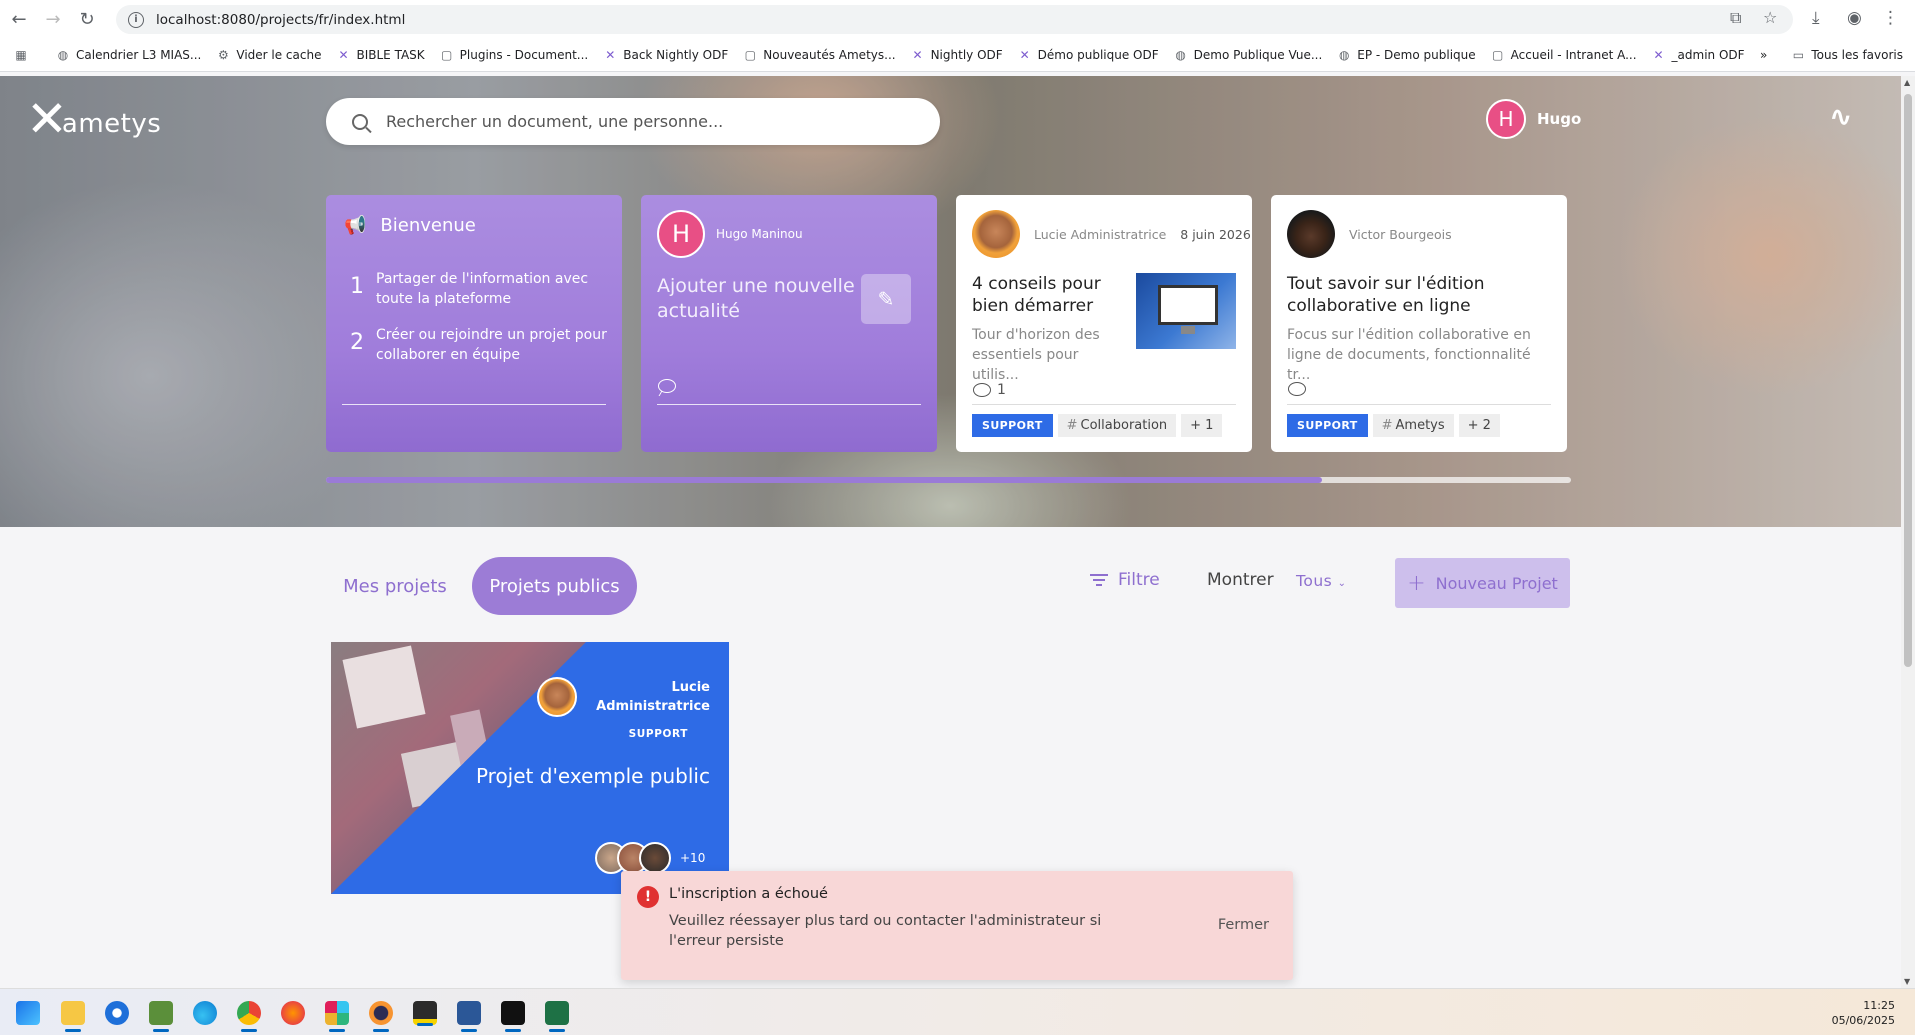 This screenshot has height=1035, width=1915. Describe the element at coordinates (28, 1013) in the screenshot. I see `windows-start-icon` at that location.